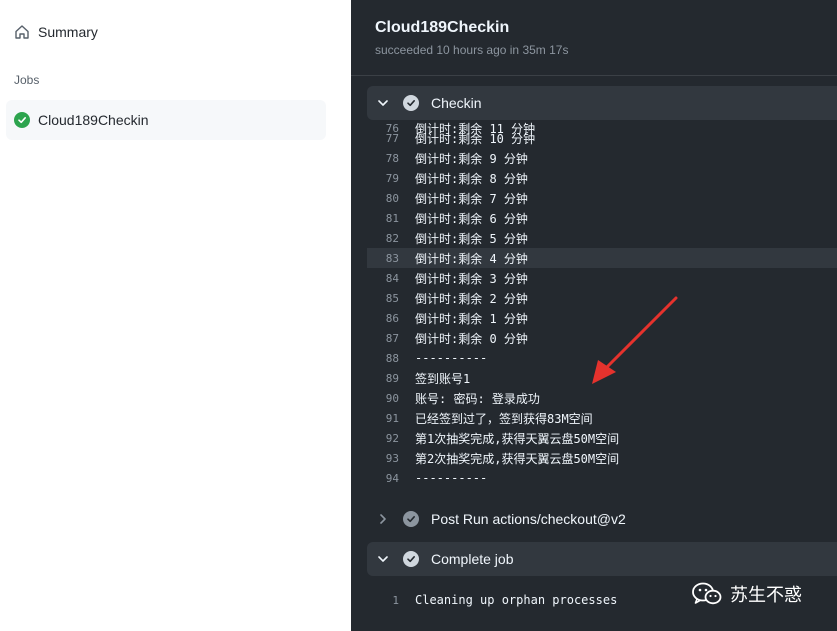 This screenshot has height=631, width=837. Describe the element at coordinates (602, 258) in the screenshot. I see `log-line-highlighted: 83 倒计时:剩余 4 分钟` at that location.